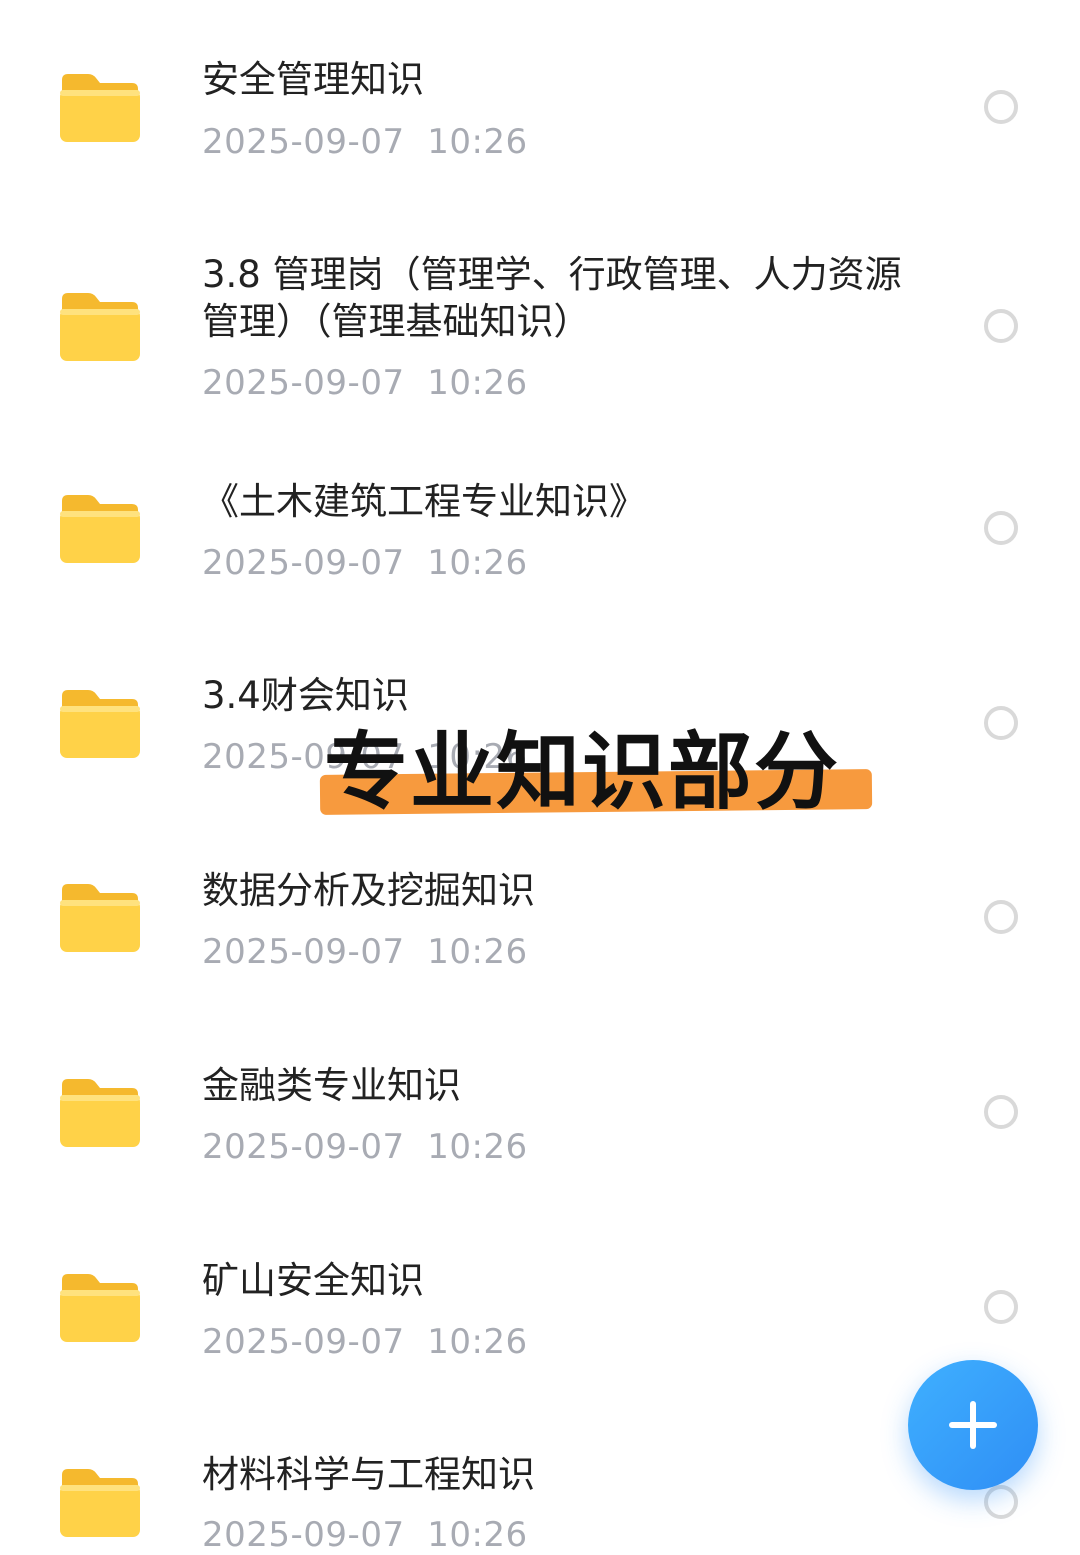 This screenshot has width=1080, height=1555. I want to click on file-name: 3.8 管理岗（管理学、行政管理、人力资源管理）（管理基础知识）, so click(552, 298).